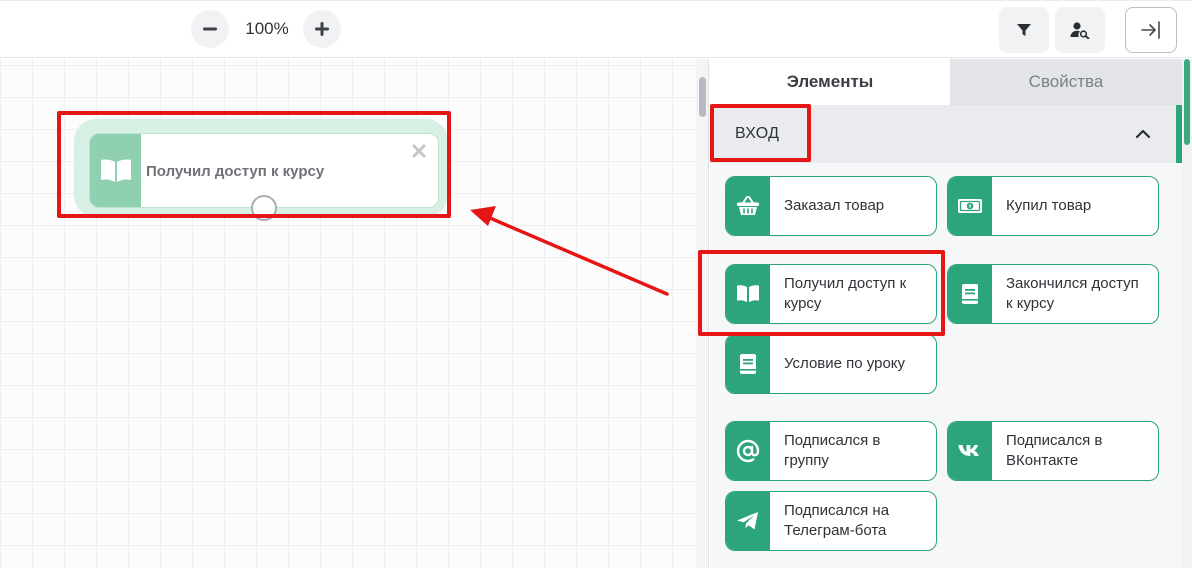  I want to click on element-subscribed-telegram-bot: Подписался на Телеграм-бота, so click(831, 521).